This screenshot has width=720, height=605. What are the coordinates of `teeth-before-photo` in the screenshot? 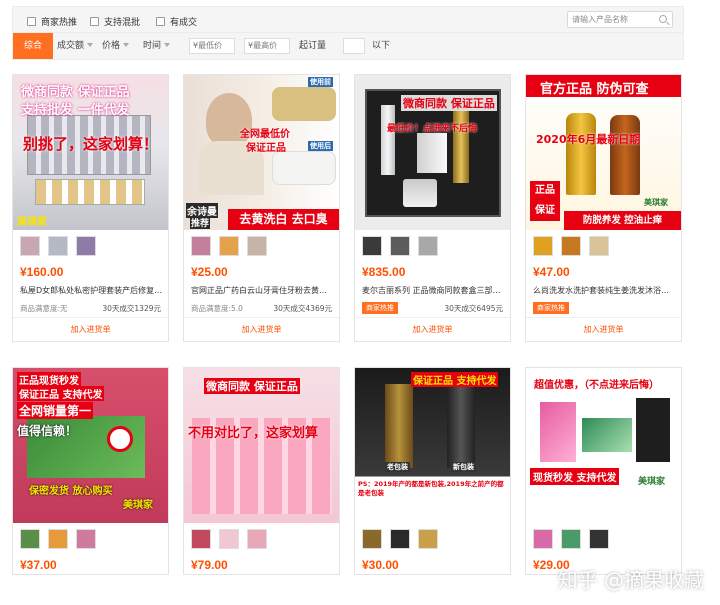 It's located at (304, 104).